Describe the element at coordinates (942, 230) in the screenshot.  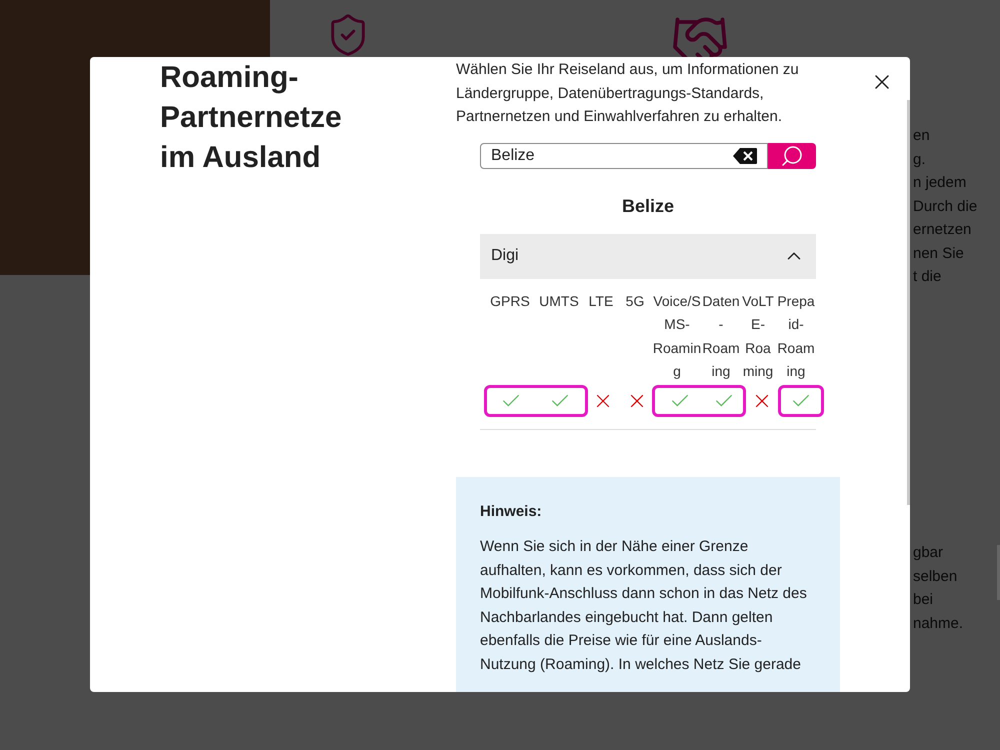
I see `text-fragment: ernetzen` at that location.